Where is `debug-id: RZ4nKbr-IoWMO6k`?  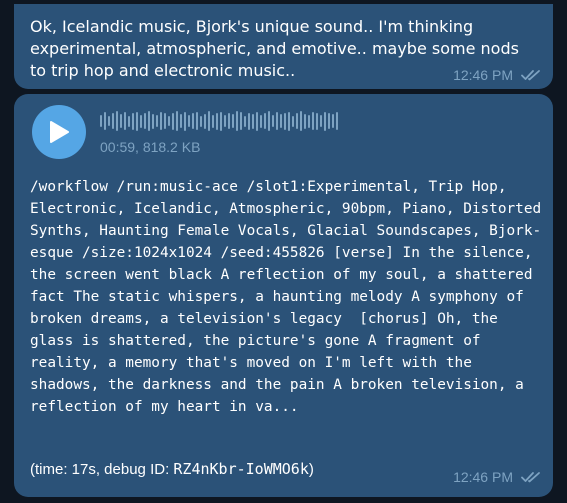
debug-id: RZ4nKbr-IoWMO6k is located at coordinates (241, 469).